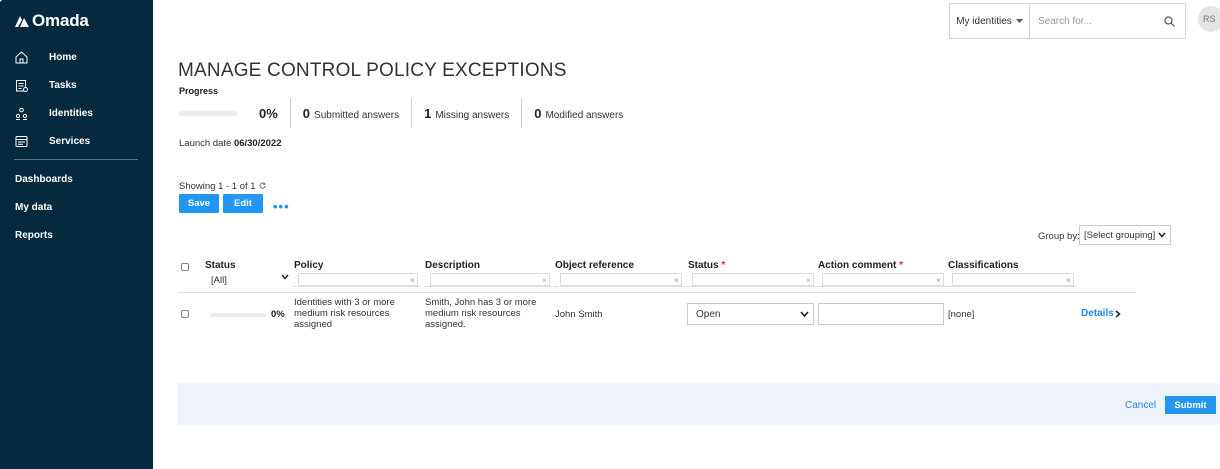  I want to click on answer-status-filter-input, so click(753, 279).